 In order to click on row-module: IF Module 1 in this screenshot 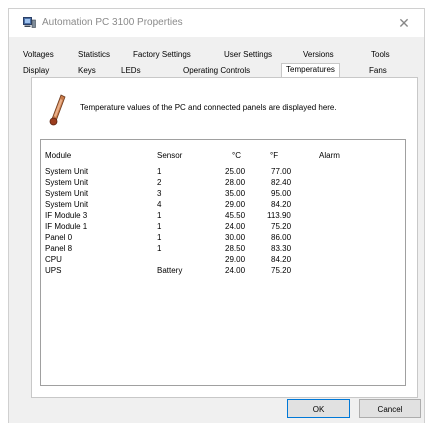, I will do `click(66, 226)`.